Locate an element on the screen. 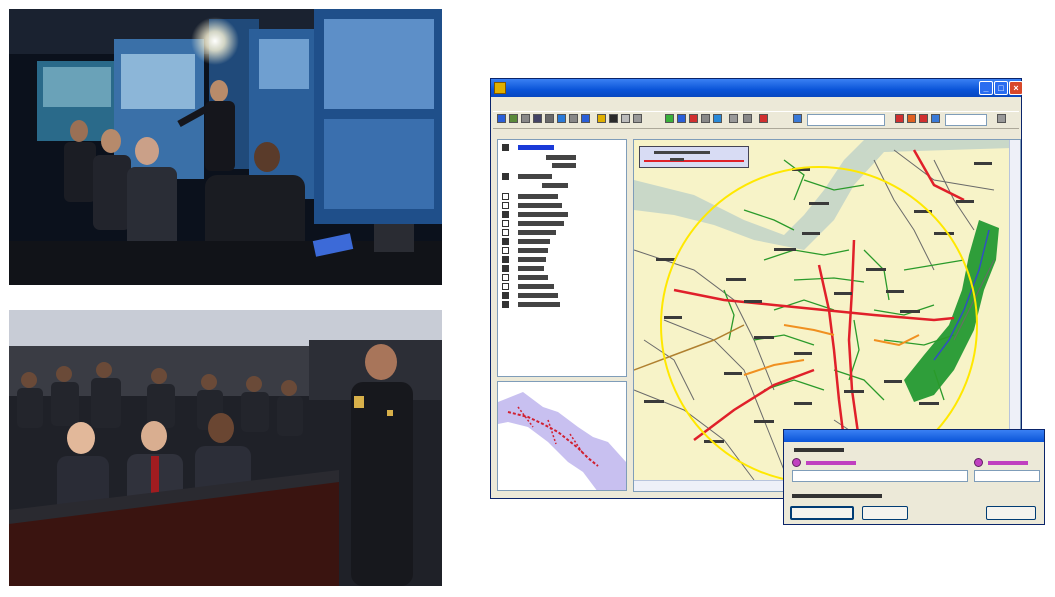 The width and height of the screenshot is (1055, 597). street-address-radio is located at coordinates (796, 462).